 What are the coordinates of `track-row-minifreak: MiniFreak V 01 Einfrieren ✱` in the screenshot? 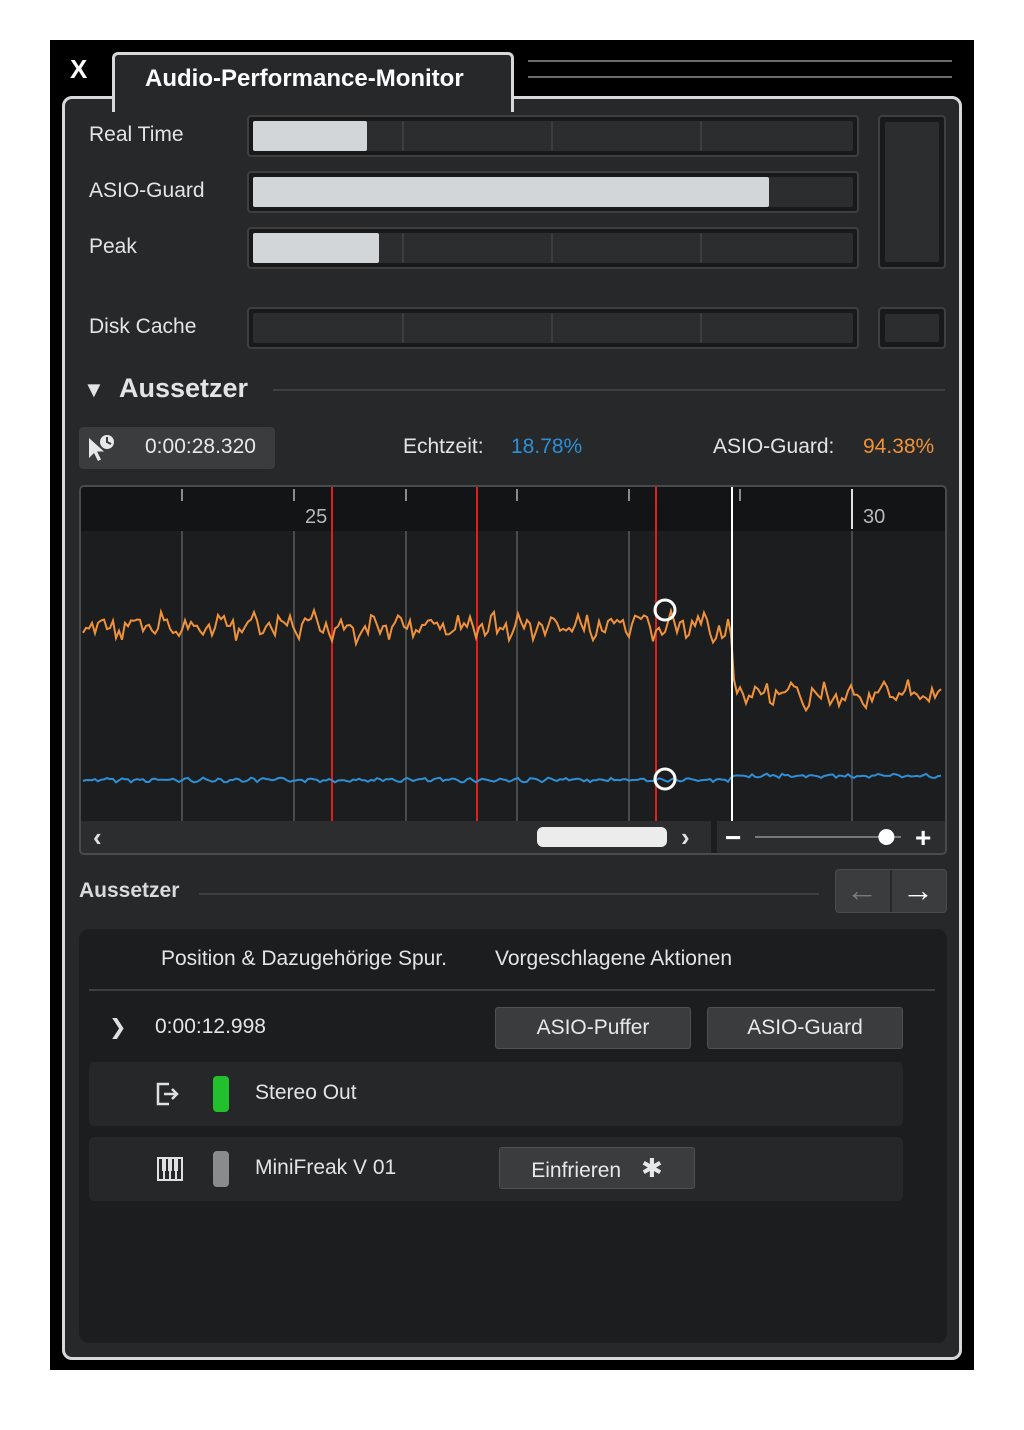 It's located at (496, 1169).